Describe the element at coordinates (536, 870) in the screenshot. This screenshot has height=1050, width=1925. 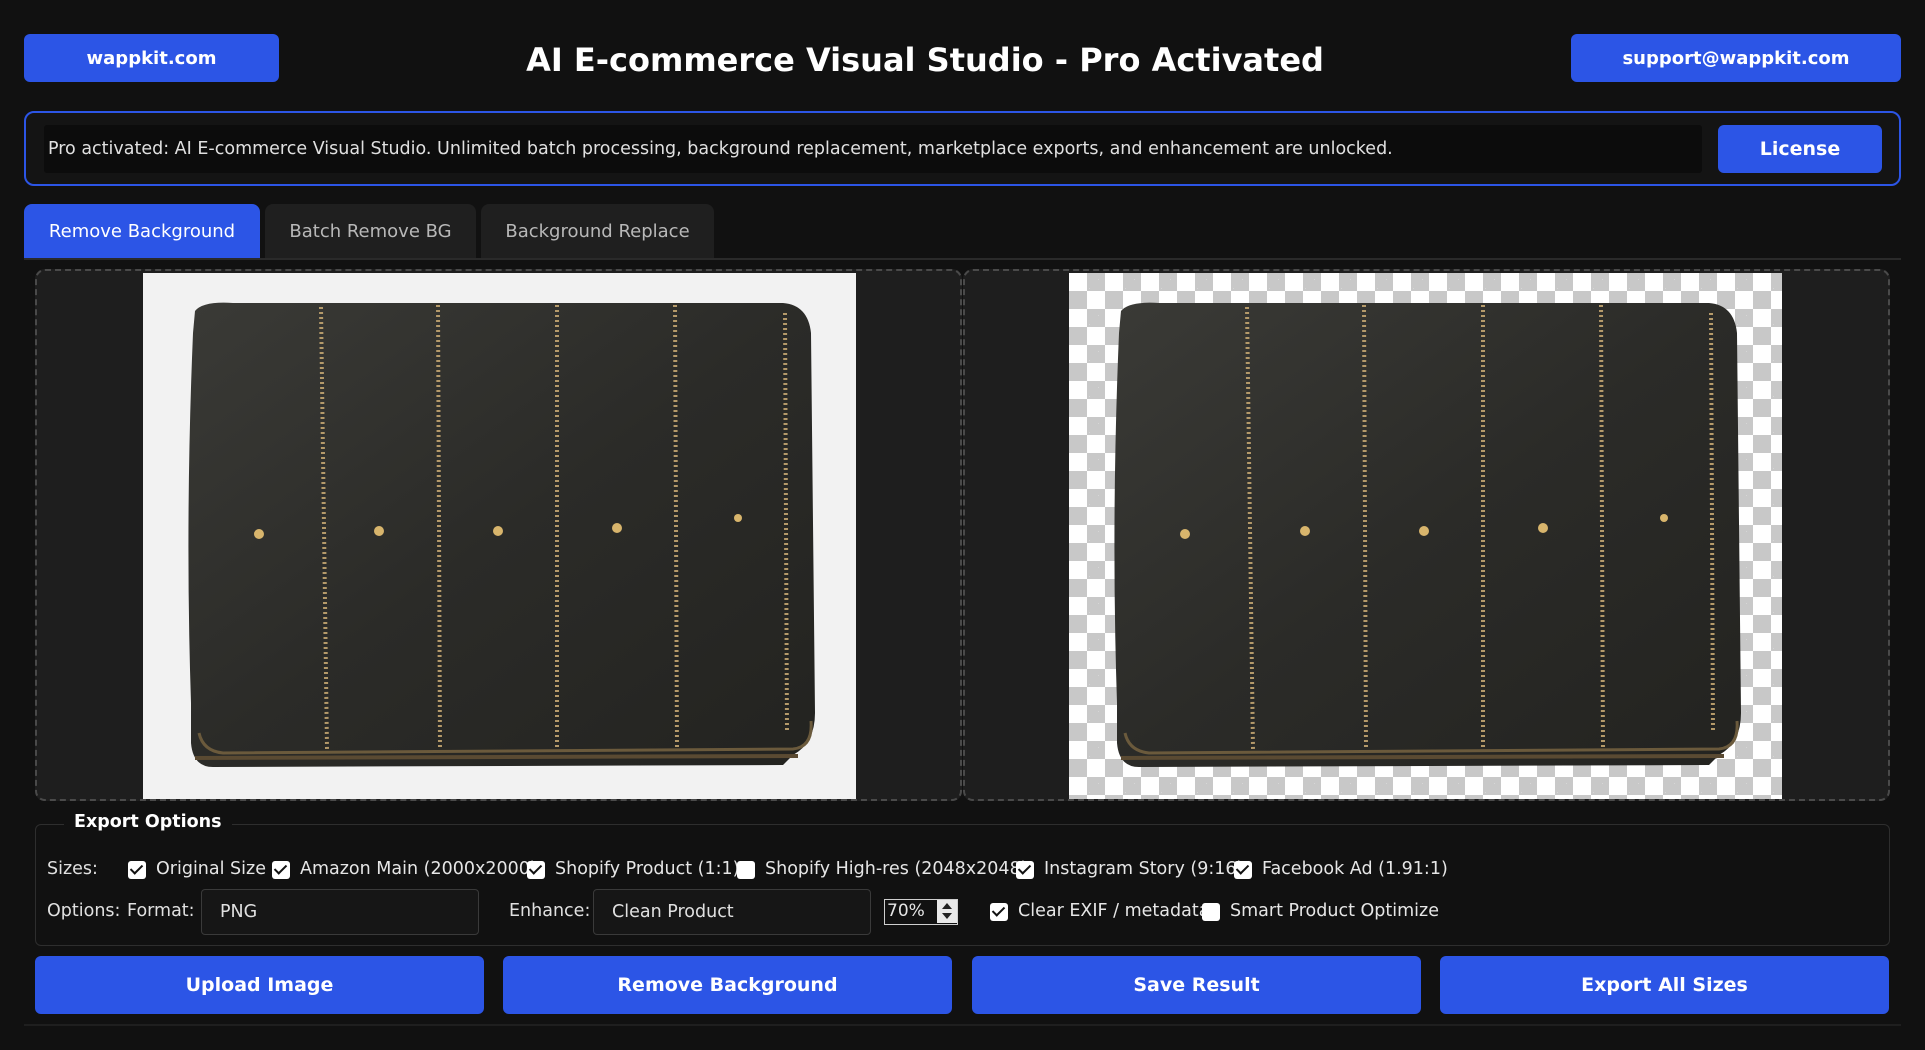
I see `shopify-product-checkbox` at that location.